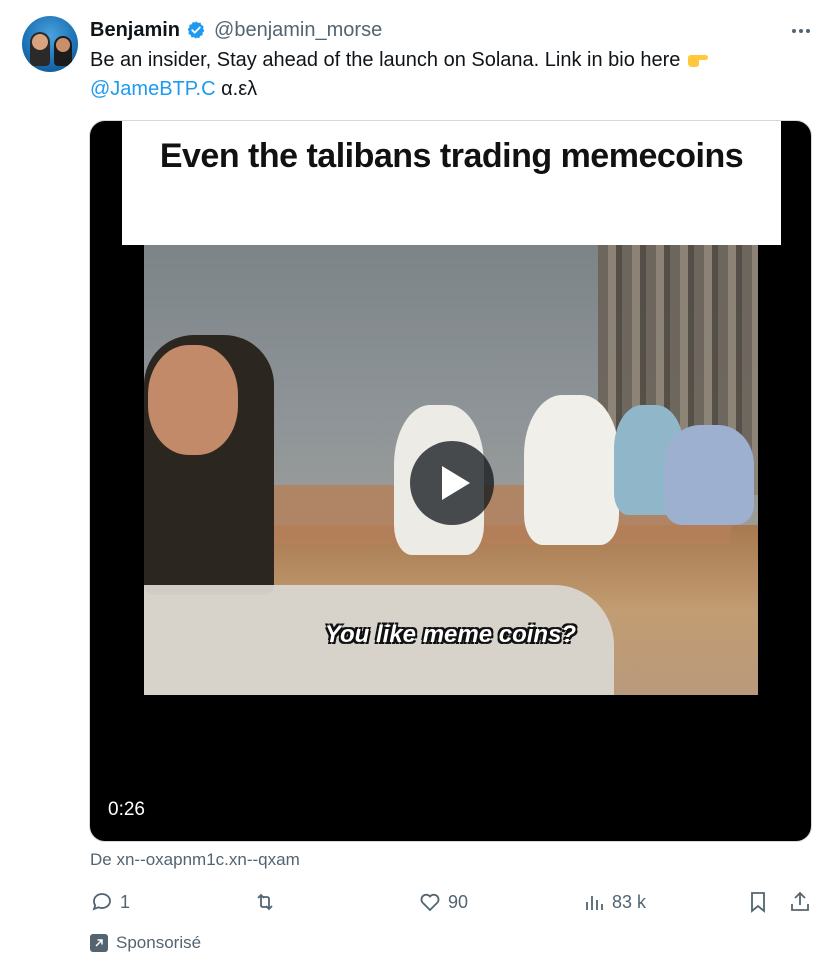  I want to click on arrow-up-right-icon, so click(99, 943).